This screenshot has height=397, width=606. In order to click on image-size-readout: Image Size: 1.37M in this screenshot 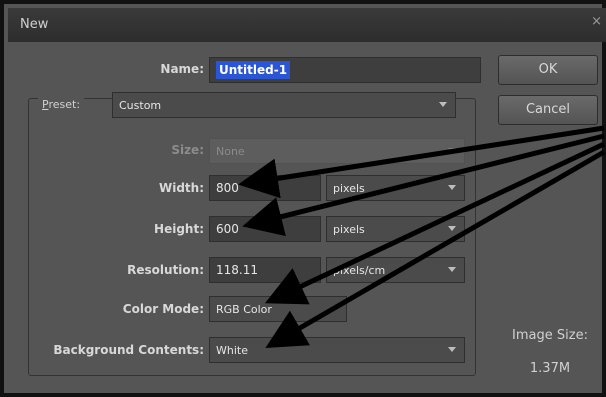, I will do `click(550, 352)`.